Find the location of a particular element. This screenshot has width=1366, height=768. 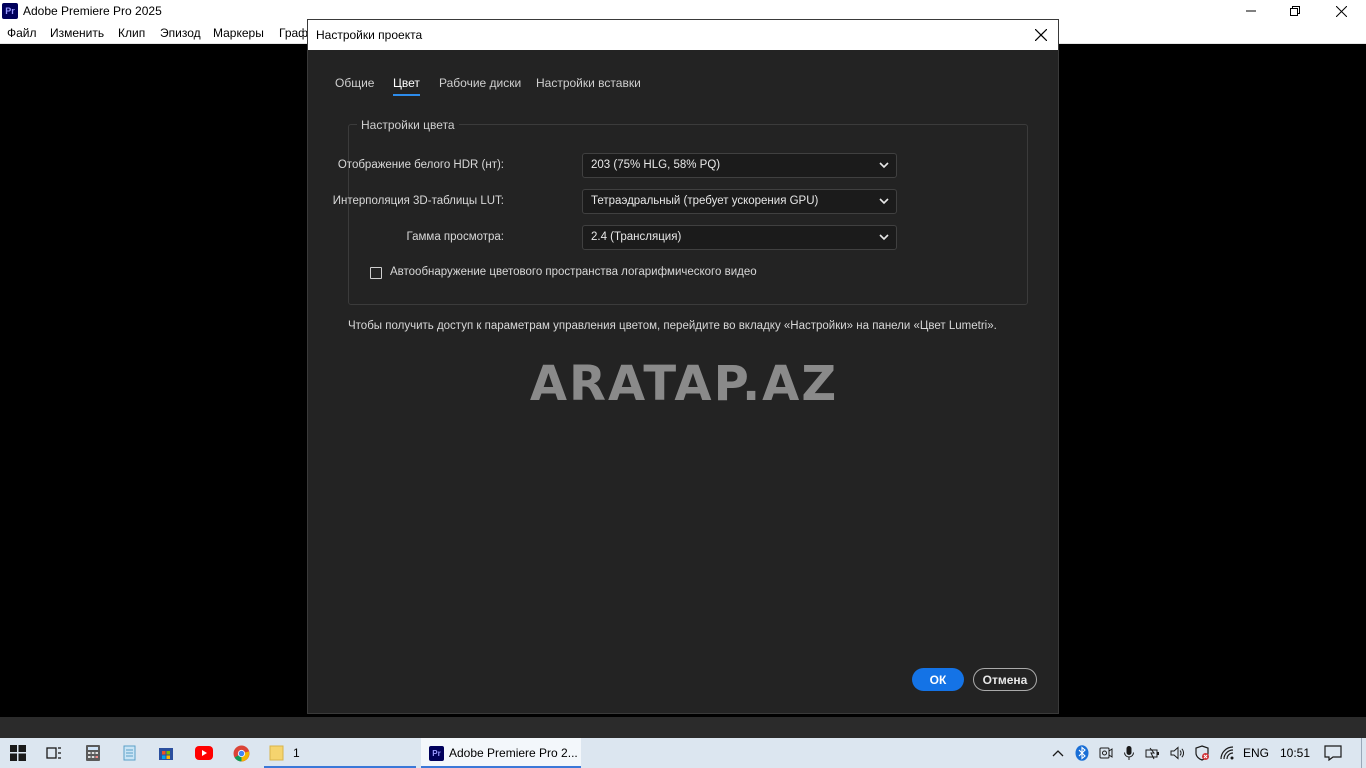

restore-button is located at coordinates (1295, 11).